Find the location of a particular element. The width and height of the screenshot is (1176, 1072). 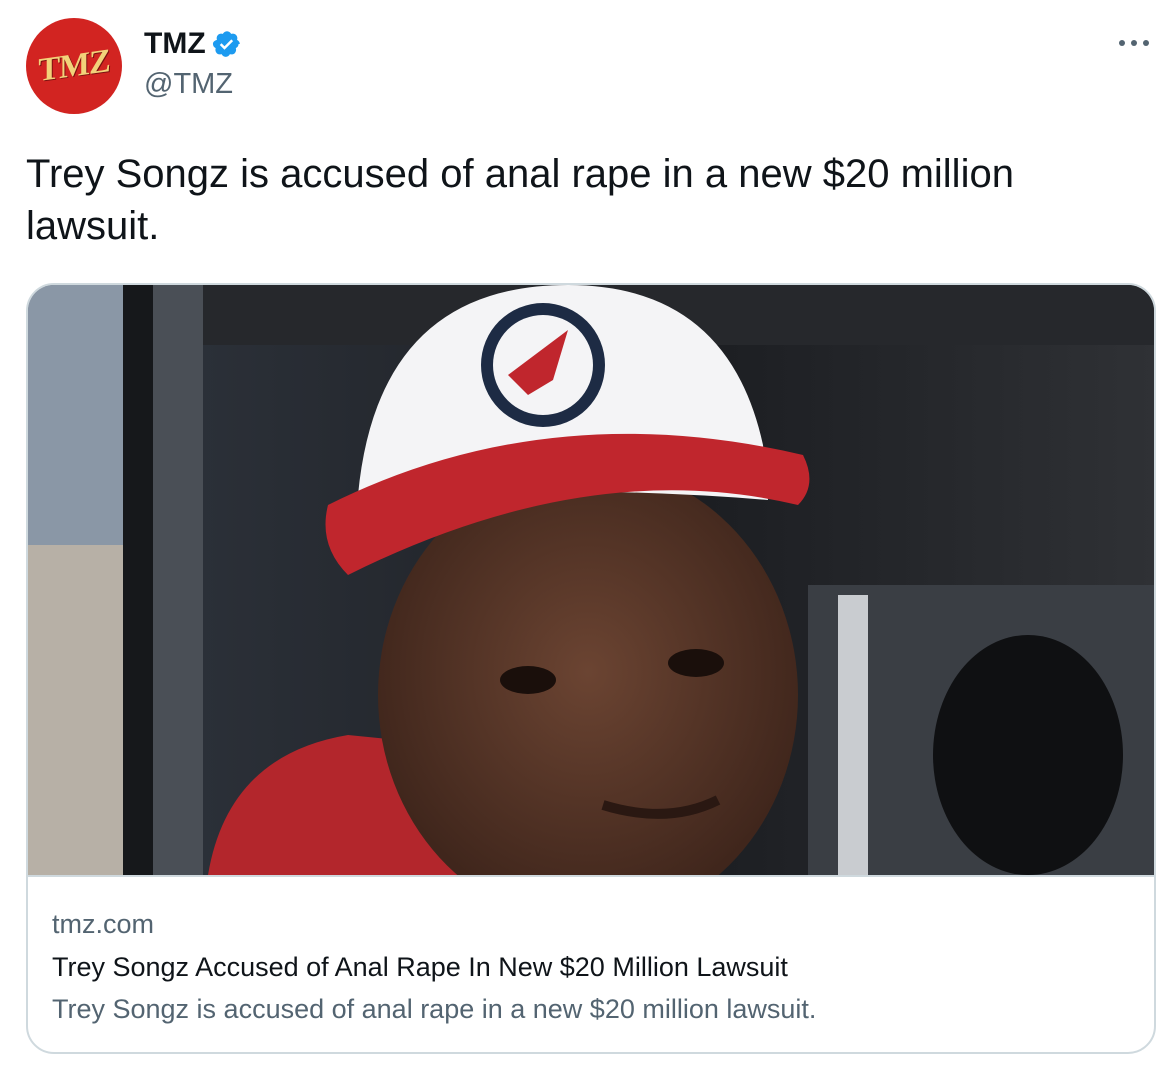

more-options-icon is located at coordinates (1134, 43).